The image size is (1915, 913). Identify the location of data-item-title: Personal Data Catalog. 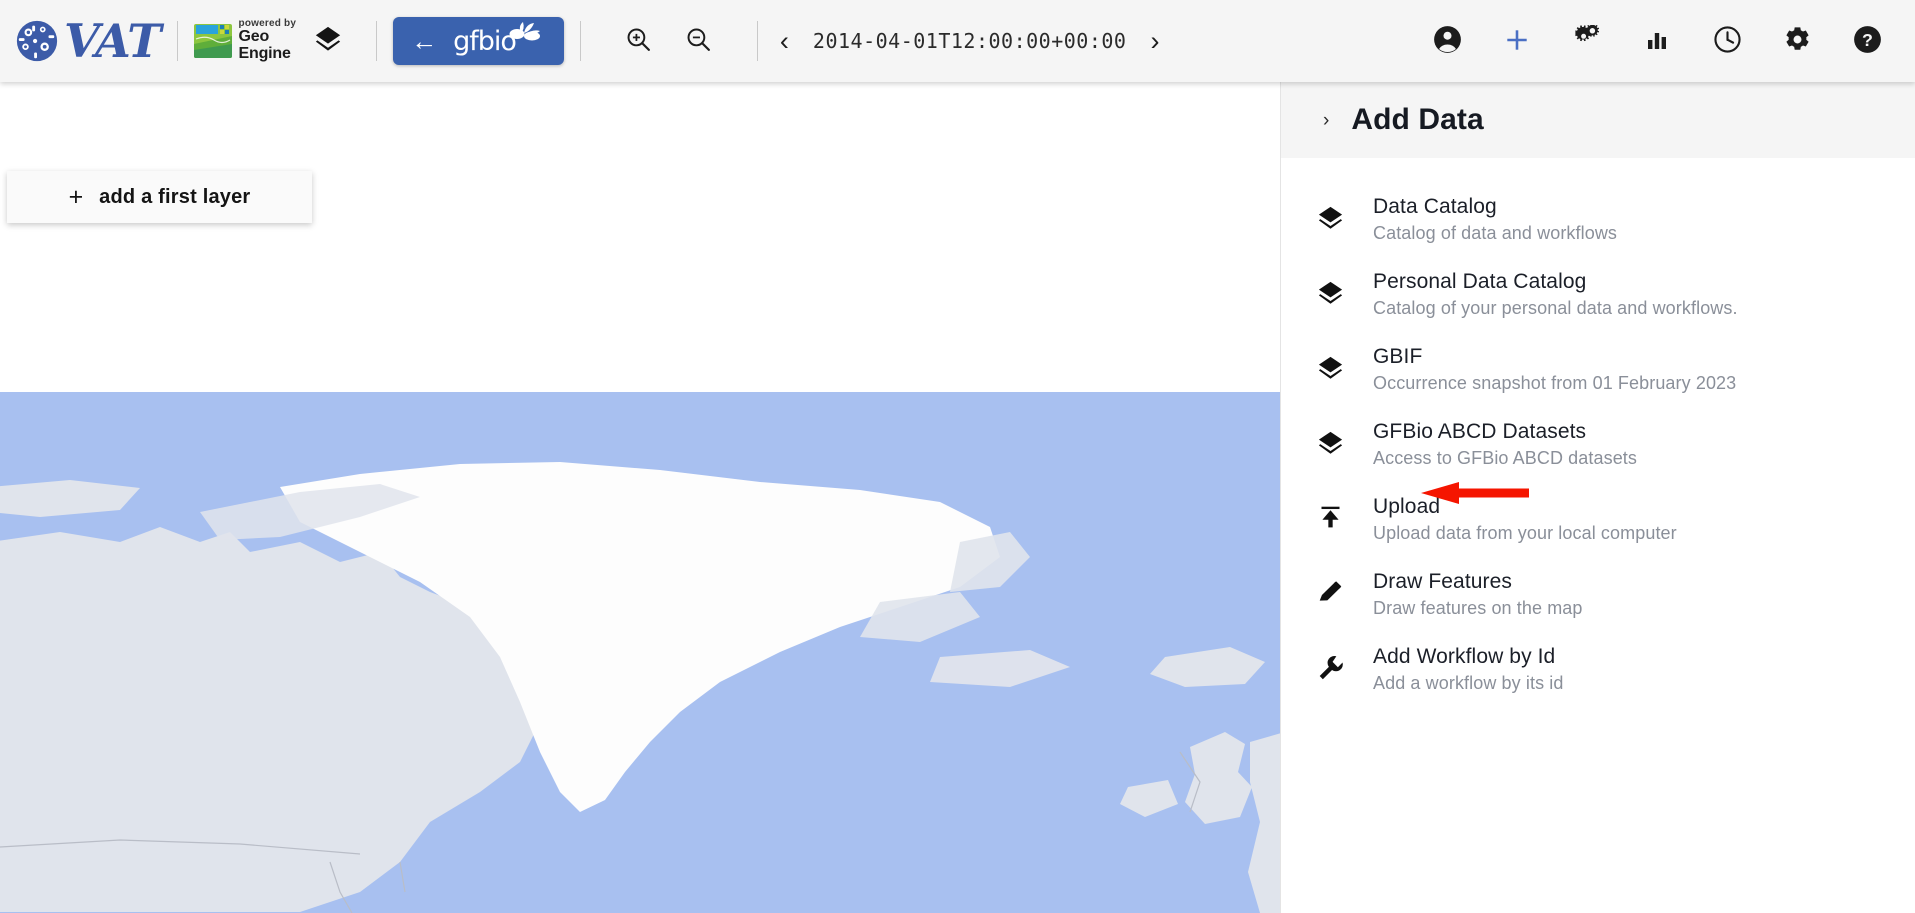
(1480, 281).